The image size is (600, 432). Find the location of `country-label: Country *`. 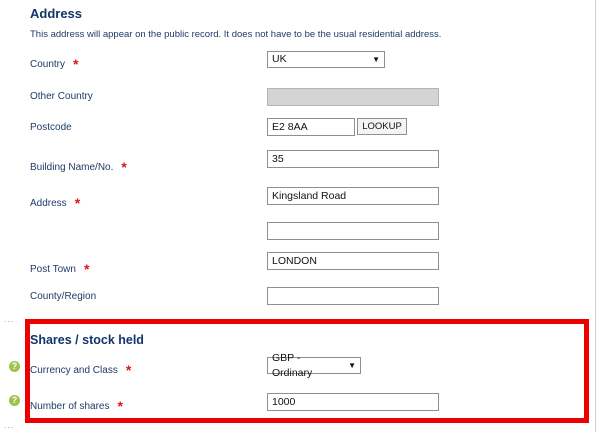

country-label: Country * is located at coordinates (54, 63).